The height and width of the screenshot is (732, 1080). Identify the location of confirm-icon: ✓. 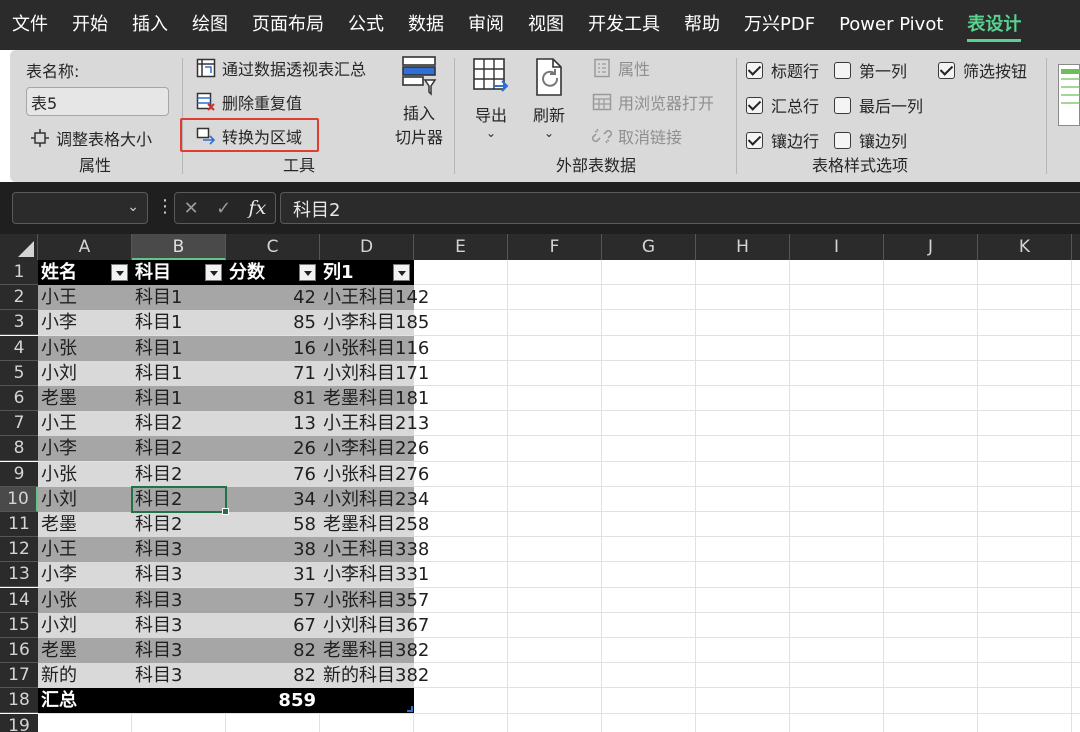
(223, 208).